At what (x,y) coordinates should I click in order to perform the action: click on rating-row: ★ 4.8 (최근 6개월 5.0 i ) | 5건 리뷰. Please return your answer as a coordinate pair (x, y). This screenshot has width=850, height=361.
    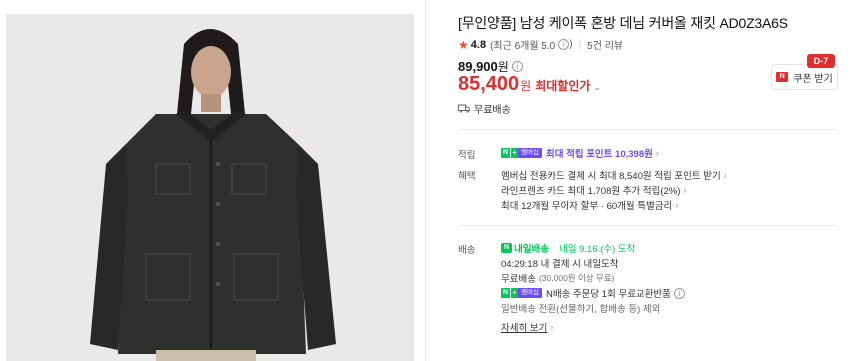
    Looking at the image, I should click on (540, 45).